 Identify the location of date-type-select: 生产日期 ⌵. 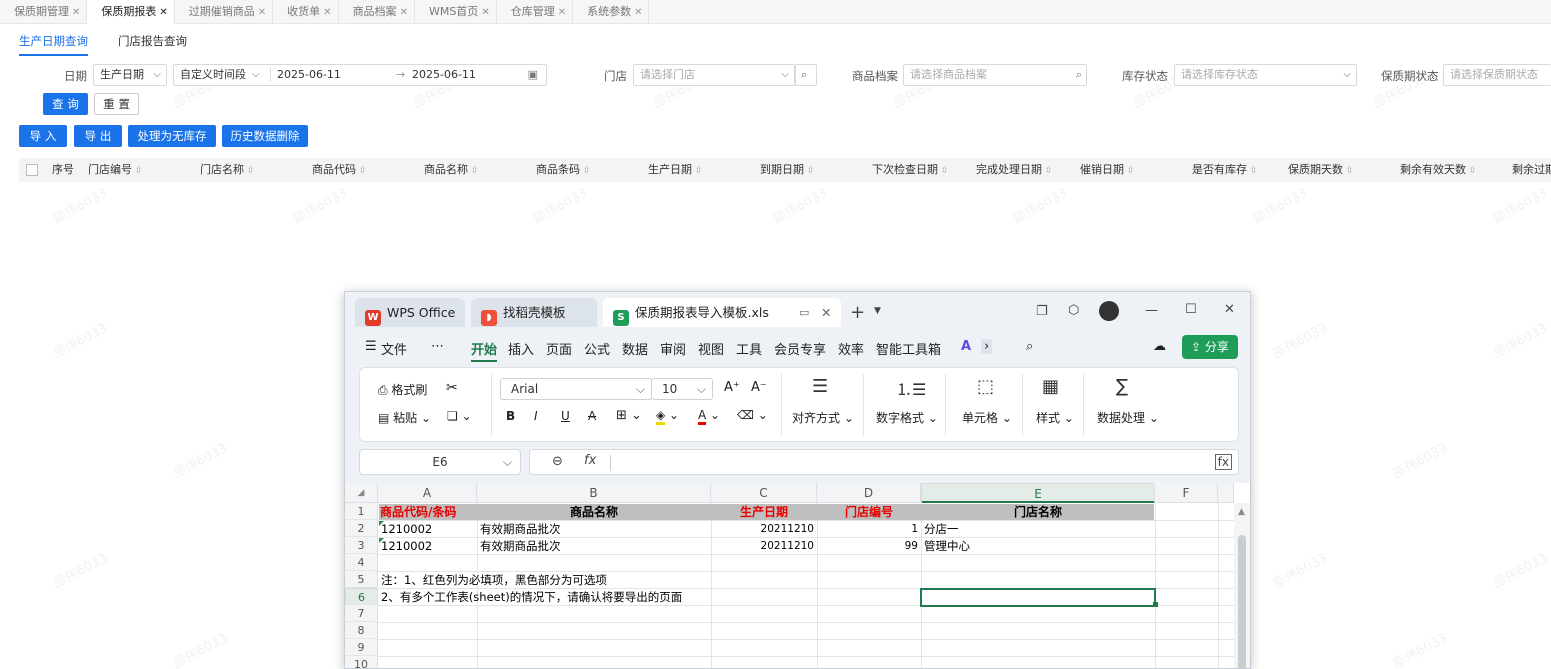
(130, 75).